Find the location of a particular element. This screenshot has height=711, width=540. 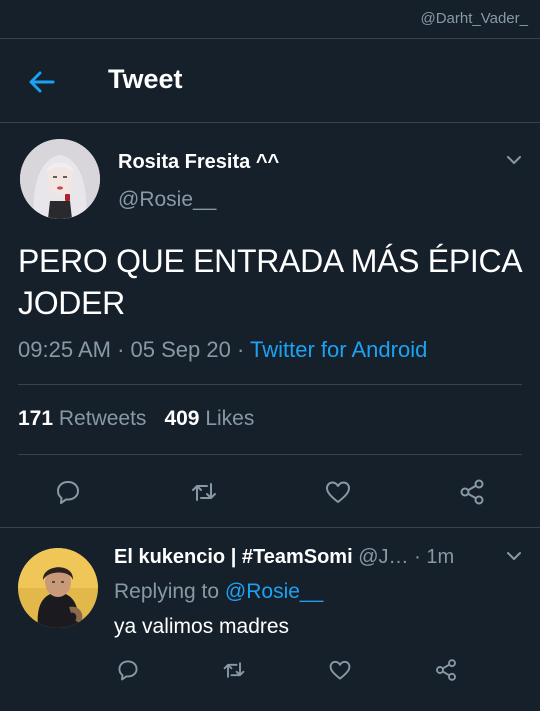

replying-prefix: Replying to is located at coordinates (167, 591).